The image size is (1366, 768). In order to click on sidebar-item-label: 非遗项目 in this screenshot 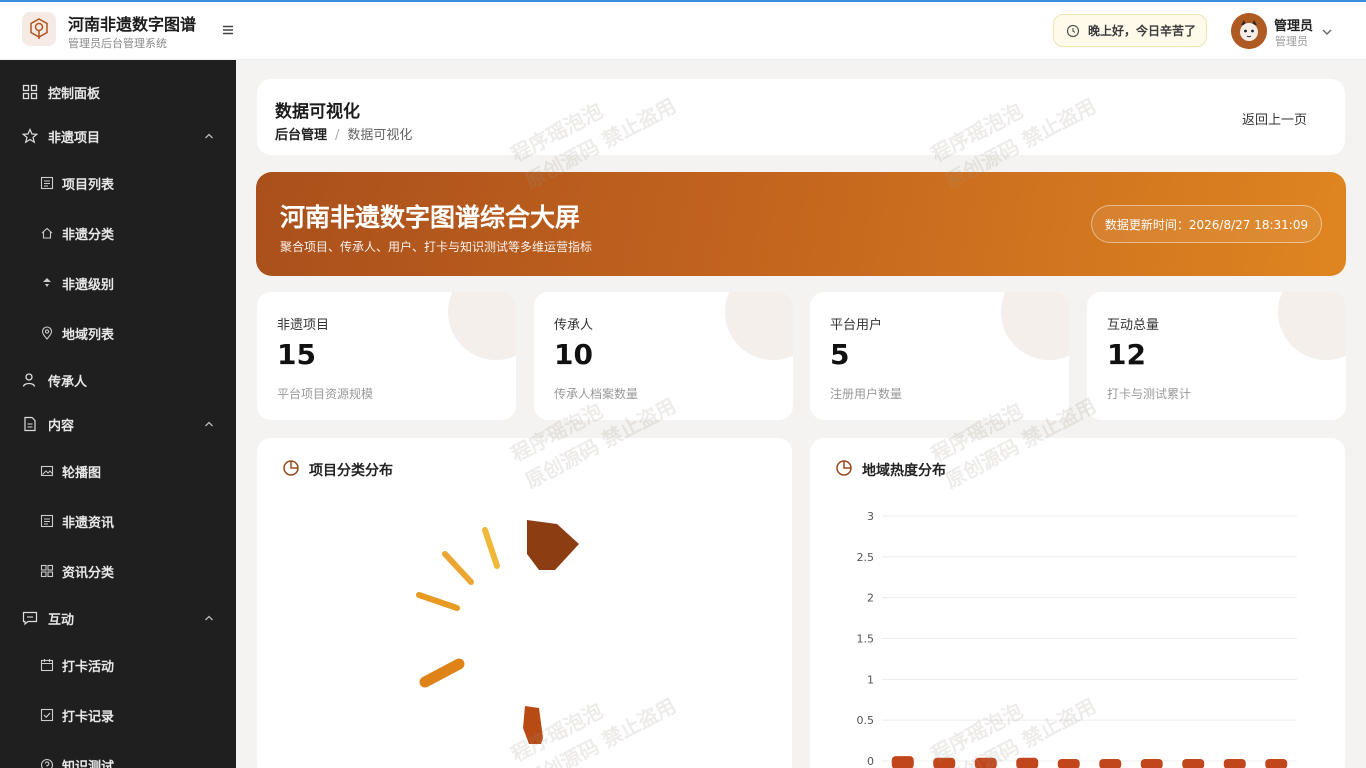, I will do `click(74, 138)`.